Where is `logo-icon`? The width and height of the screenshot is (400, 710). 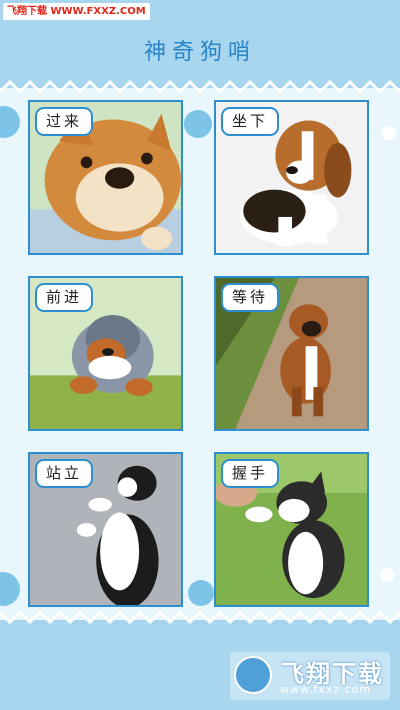
logo-icon is located at coordinates (253, 675).